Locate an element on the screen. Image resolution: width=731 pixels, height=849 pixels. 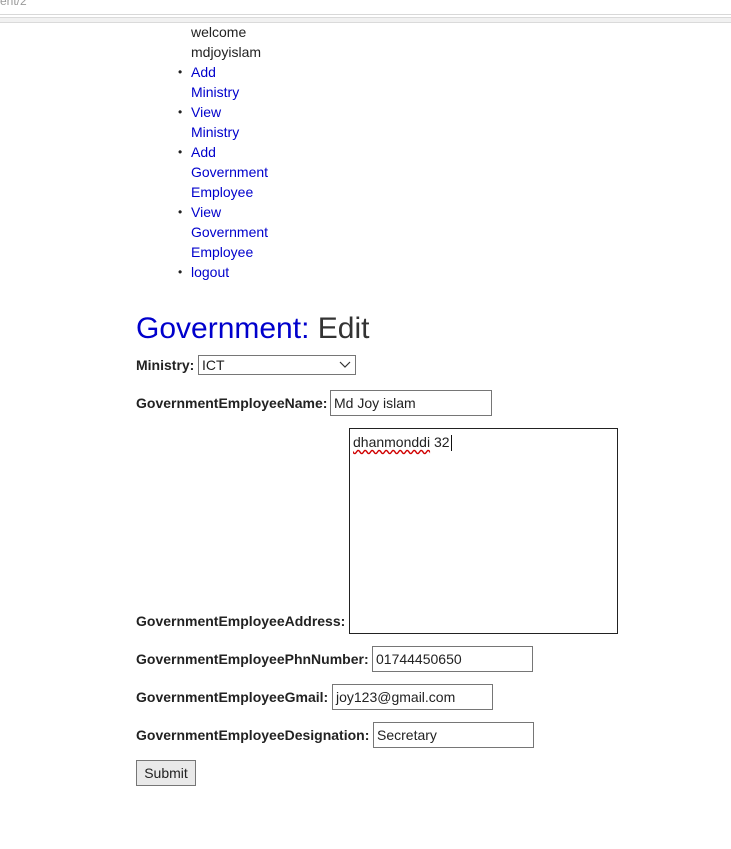
gmail-row: GovernmentEmployeeGmail: is located at coordinates (232, 697).